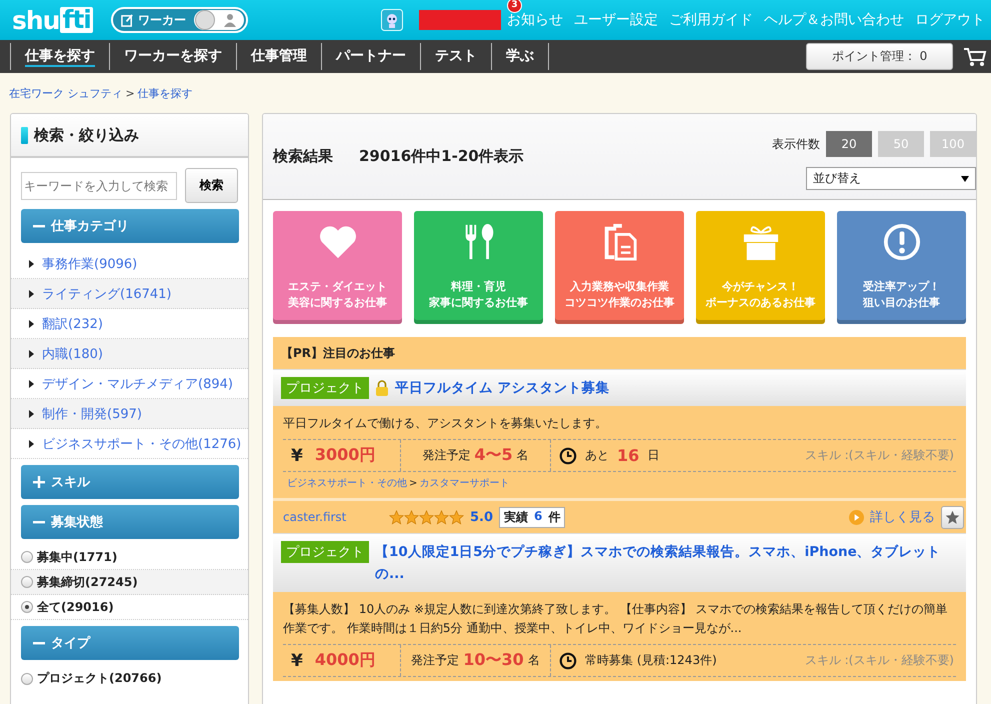 The height and width of the screenshot is (704, 991). Describe the element at coordinates (278, 56) in the screenshot. I see `nav-tab: 仕事管理` at that location.